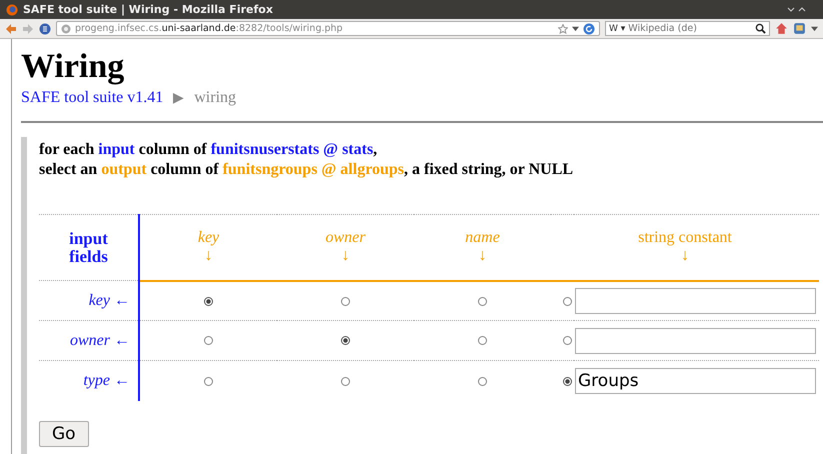 The height and width of the screenshot is (454, 823). Describe the element at coordinates (289, 28) in the screenshot. I see `url-text: :8282/tools/wiring.php` at that location.